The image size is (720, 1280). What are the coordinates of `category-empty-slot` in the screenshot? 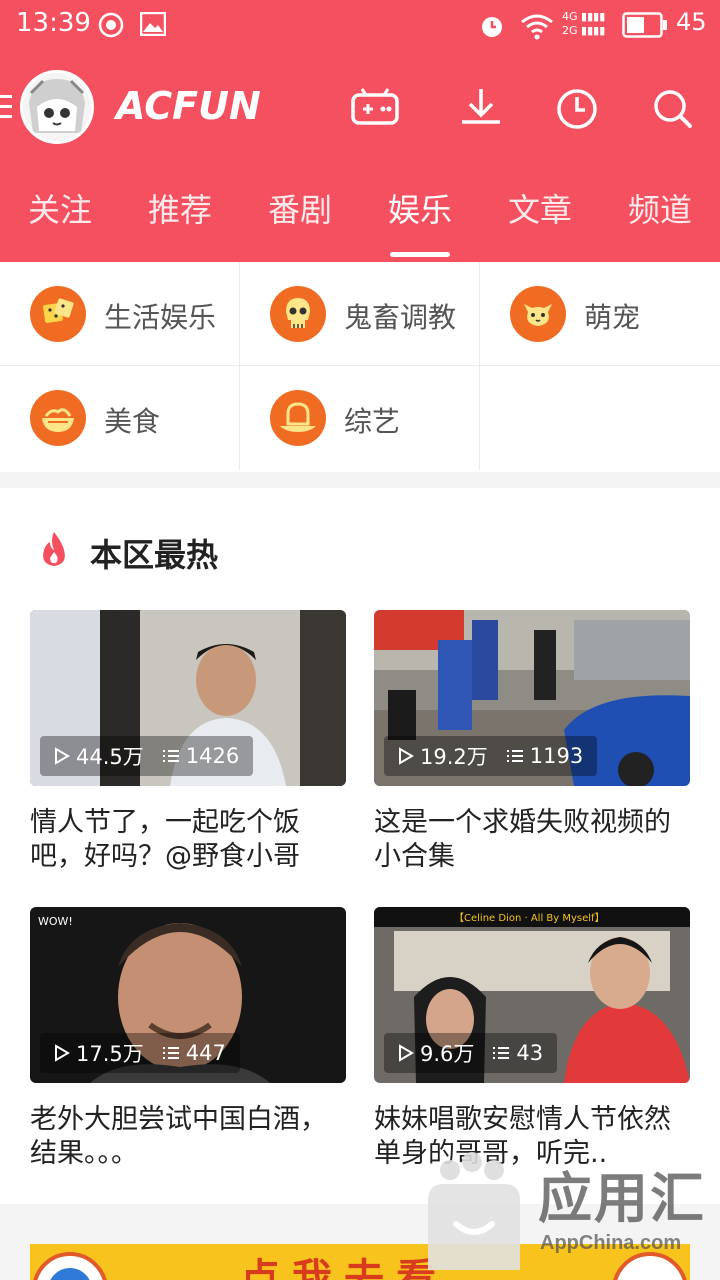 It's located at (600, 418).